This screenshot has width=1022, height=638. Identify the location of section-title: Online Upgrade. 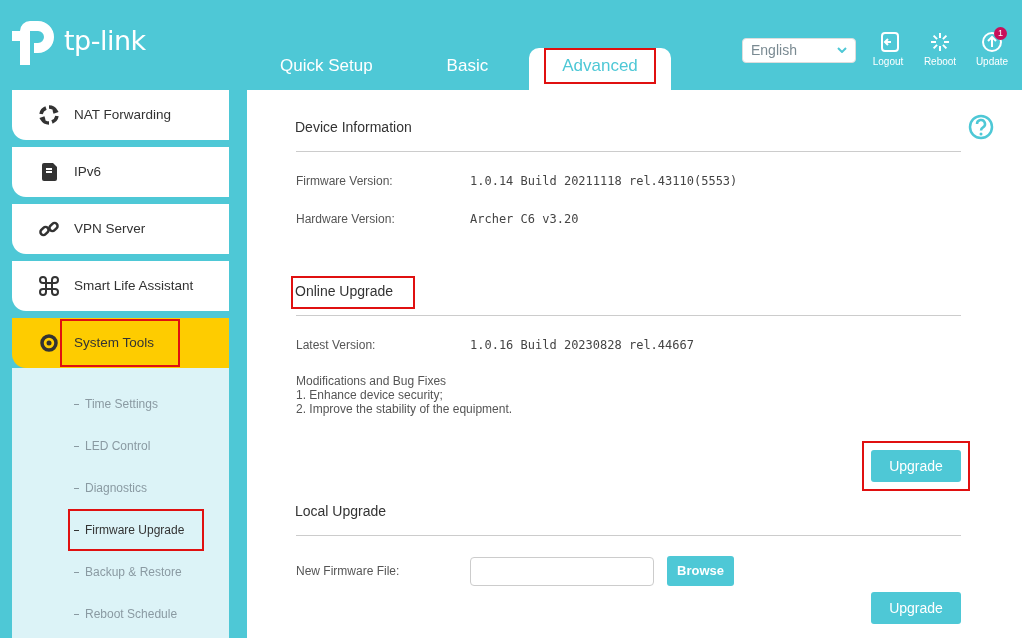
(353, 292).